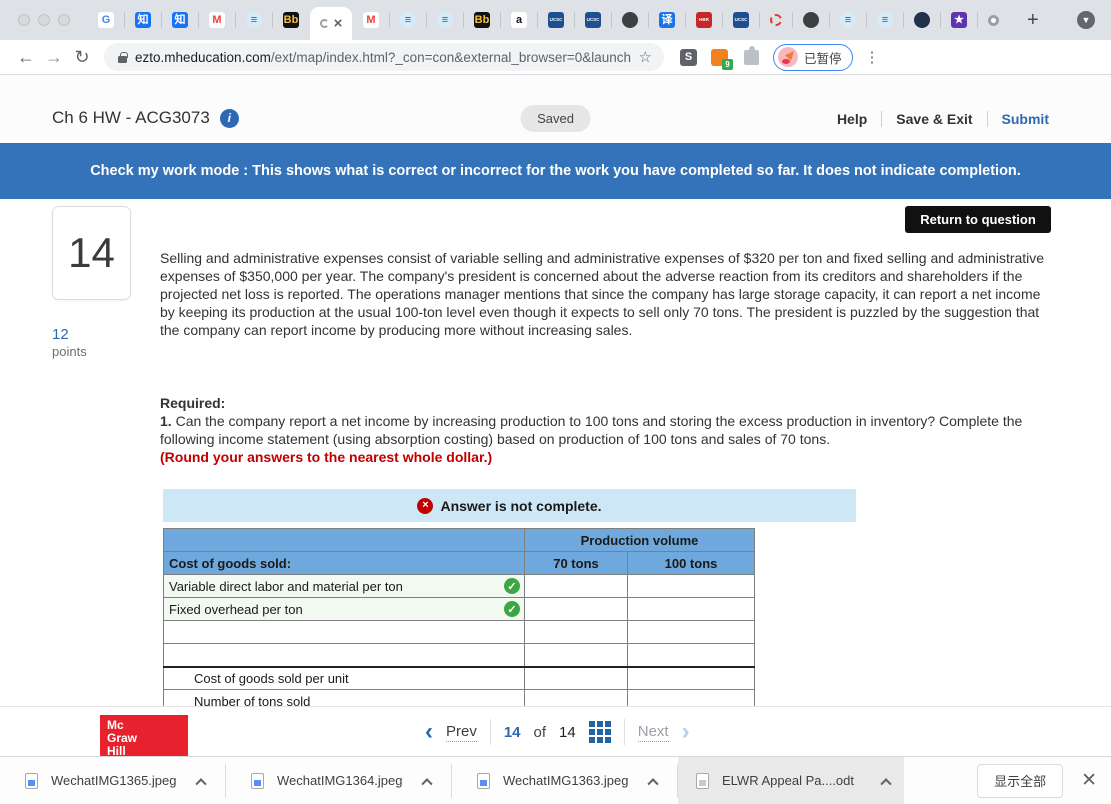 This screenshot has width=1111, height=804. What do you see at coordinates (519, 20) in the screenshot?
I see `amazon-favicon: a` at bounding box center [519, 20].